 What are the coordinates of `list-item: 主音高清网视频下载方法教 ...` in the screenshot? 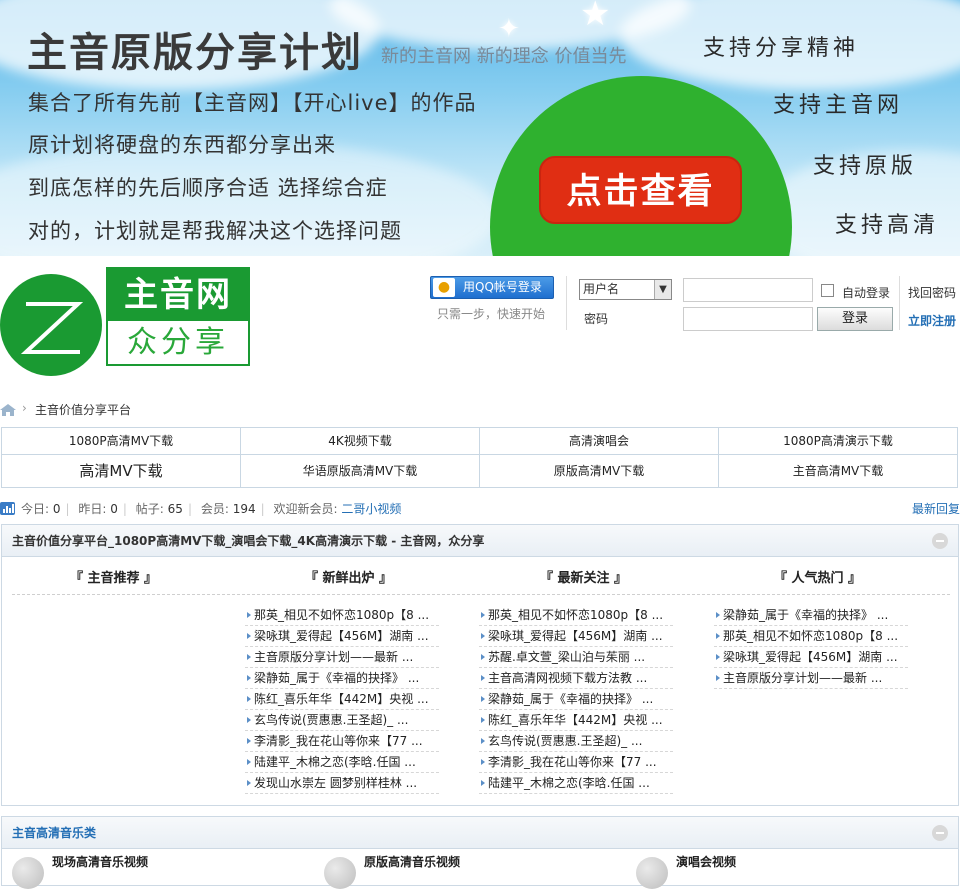 It's located at (576, 678).